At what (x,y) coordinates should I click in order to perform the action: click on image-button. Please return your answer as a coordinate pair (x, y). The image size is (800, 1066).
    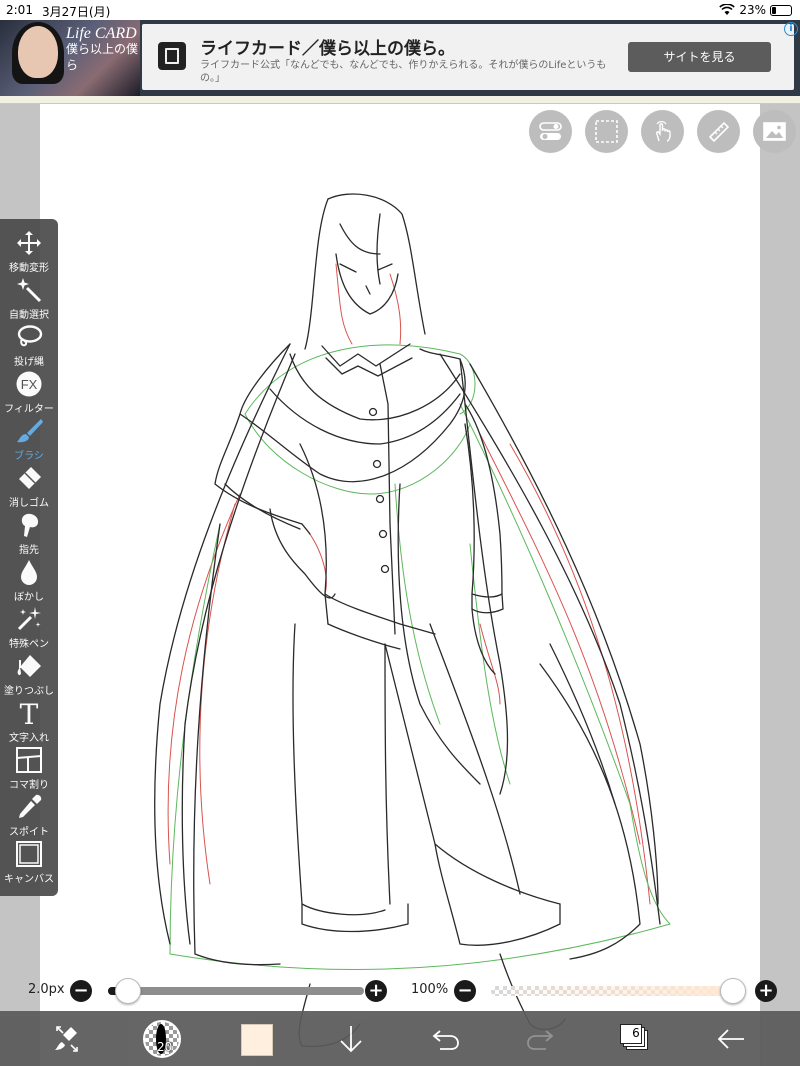
    Looking at the image, I should click on (774, 131).